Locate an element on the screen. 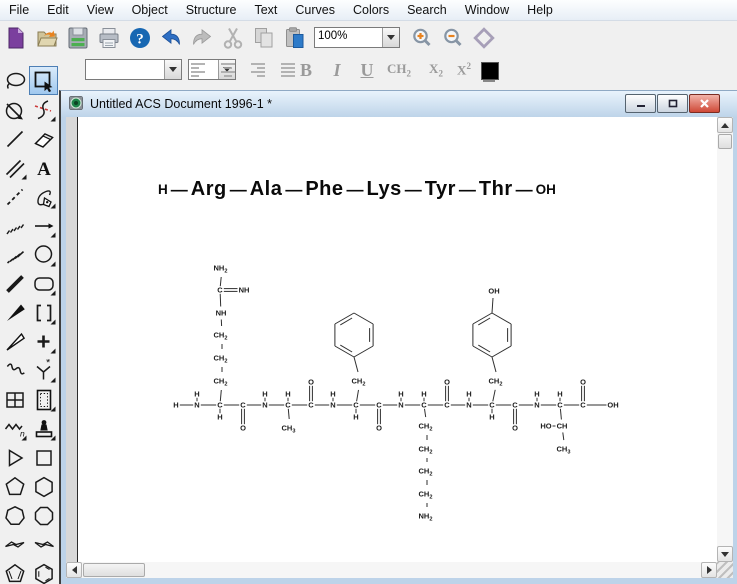 Image resolution: width=737 pixels, height=584 pixels. tool-hash-bond is located at coordinates (14, 225).